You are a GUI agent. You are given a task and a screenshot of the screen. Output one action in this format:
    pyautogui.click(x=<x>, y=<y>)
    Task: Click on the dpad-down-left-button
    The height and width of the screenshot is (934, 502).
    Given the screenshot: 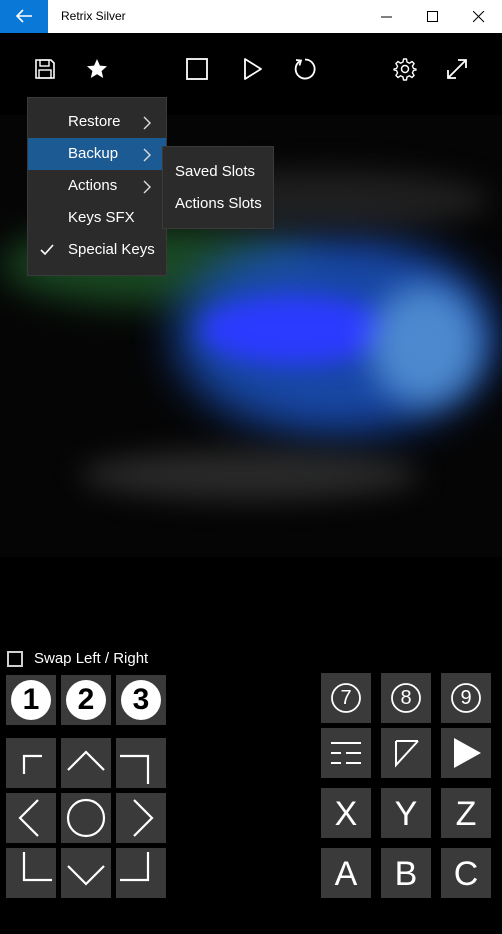 What is the action you would take?
    pyautogui.click(x=31, y=873)
    